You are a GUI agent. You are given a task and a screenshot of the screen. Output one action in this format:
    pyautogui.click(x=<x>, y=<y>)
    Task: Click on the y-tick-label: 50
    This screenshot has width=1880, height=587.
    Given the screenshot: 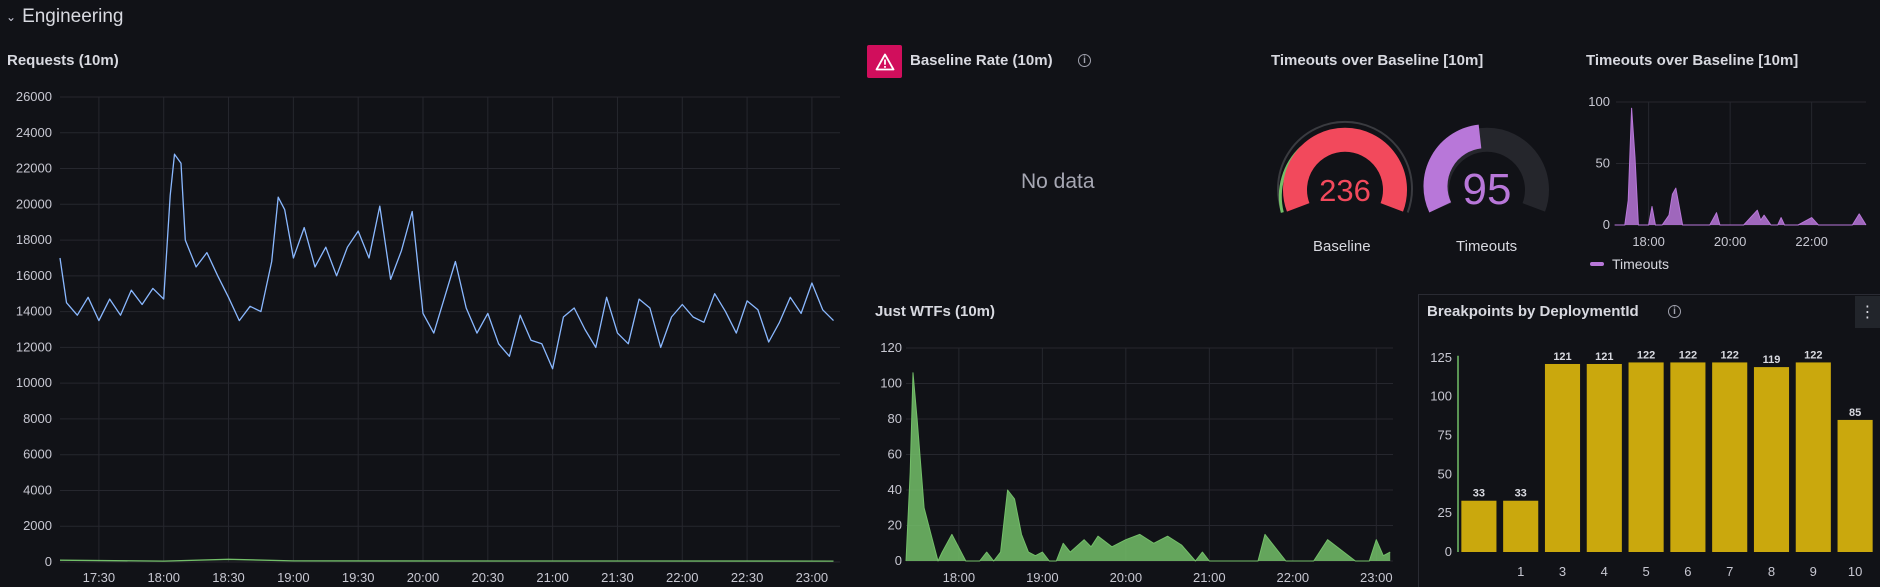 What is the action you would take?
    pyautogui.click(x=1603, y=163)
    